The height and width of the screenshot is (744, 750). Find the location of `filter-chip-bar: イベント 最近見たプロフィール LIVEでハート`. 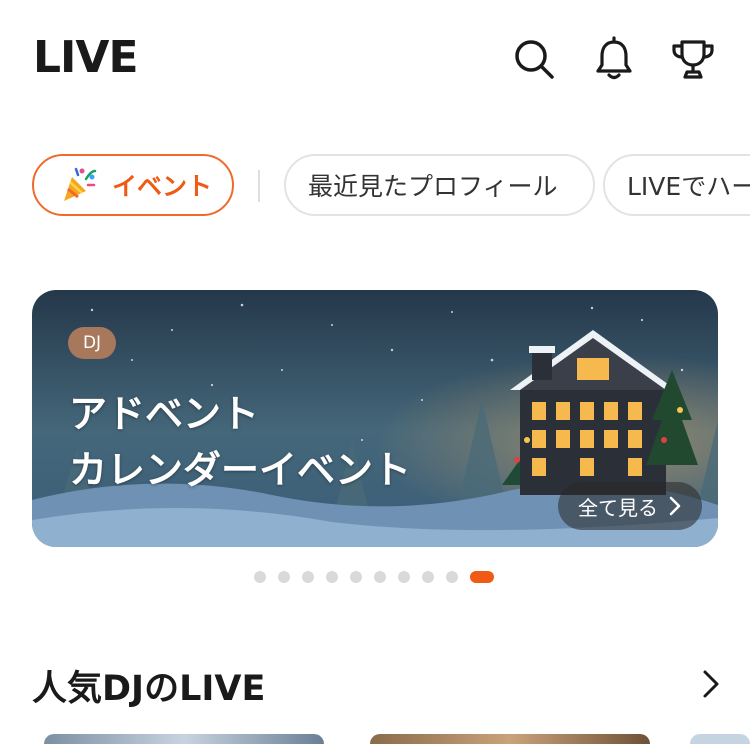

filter-chip-bar: イベント 最近見たプロフィール LIVEでハート is located at coordinates (375, 186).